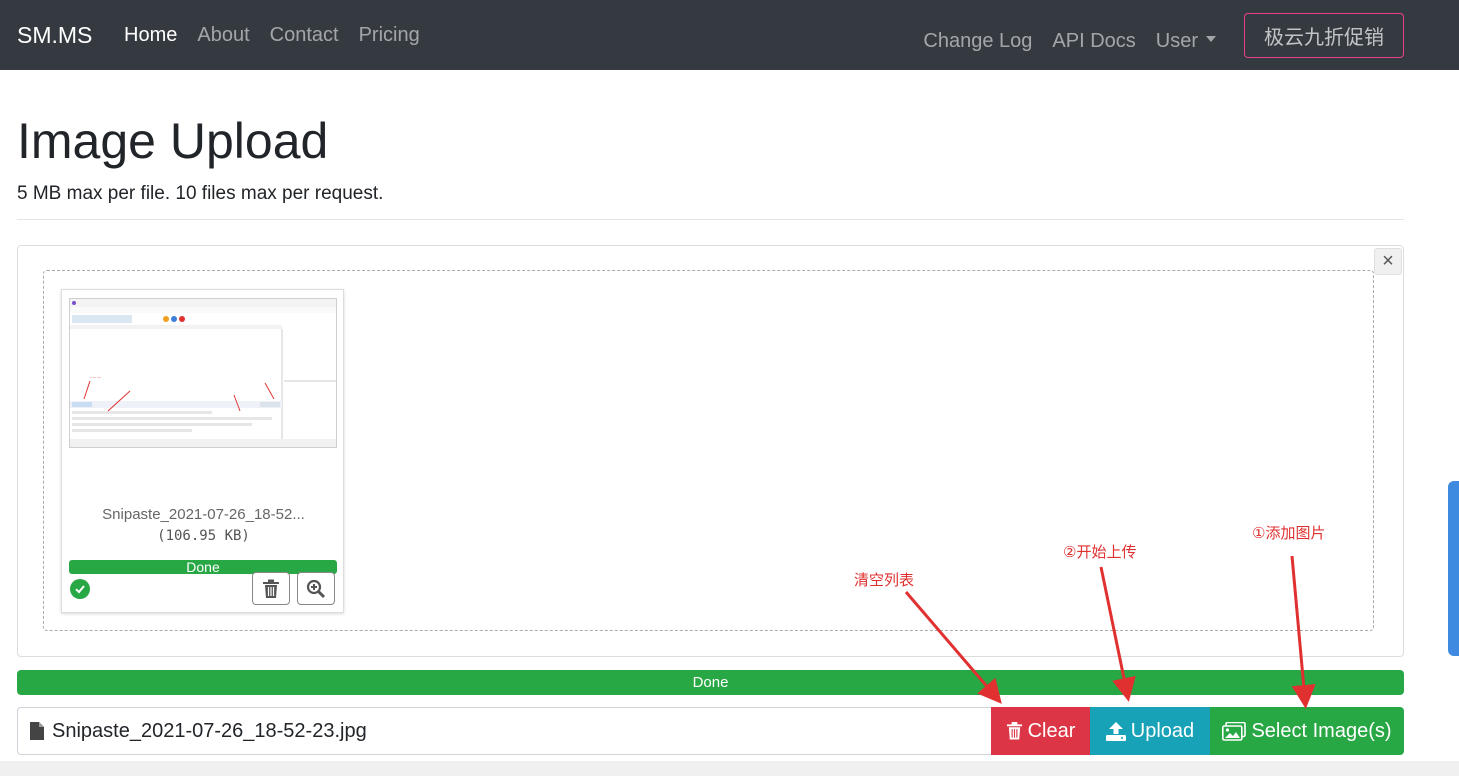 The height and width of the screenshot is (776, 1459). I want to click on upload-button: Upload, so click(1150, 731).